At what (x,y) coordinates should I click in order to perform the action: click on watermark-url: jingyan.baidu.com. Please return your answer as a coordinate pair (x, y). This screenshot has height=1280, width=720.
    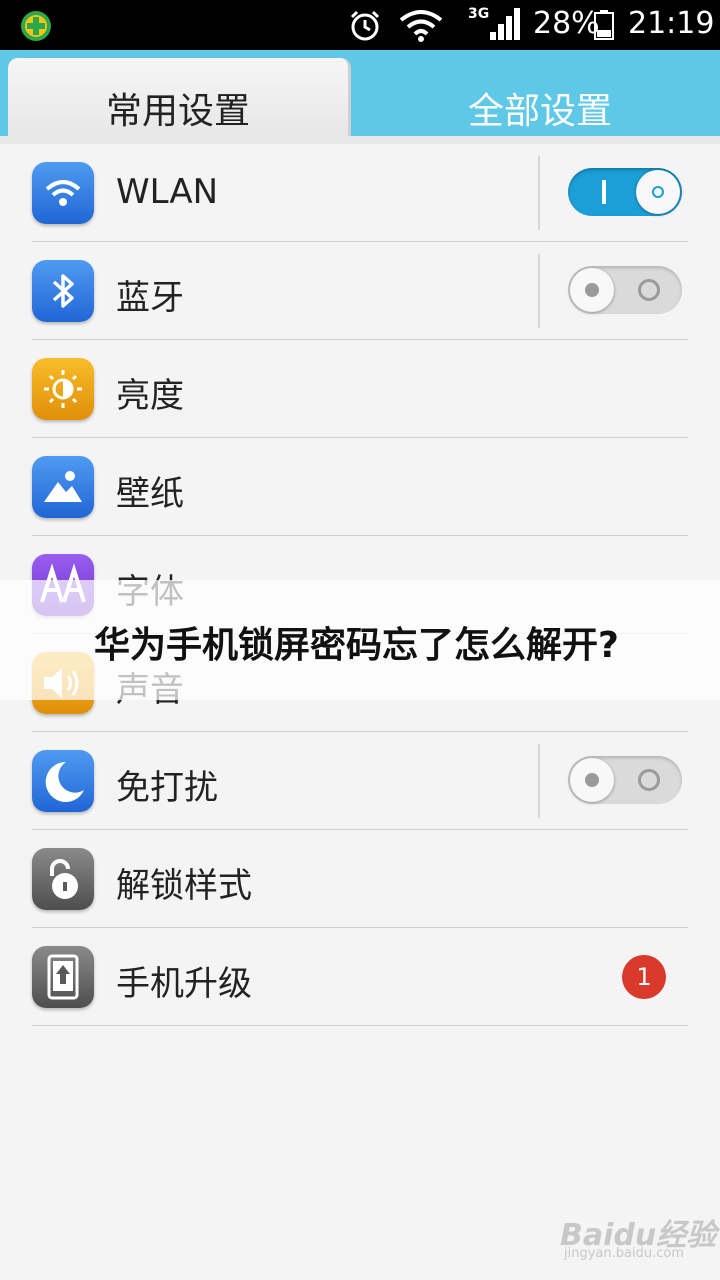
    Looking at the image, I should click on (624, 1253).